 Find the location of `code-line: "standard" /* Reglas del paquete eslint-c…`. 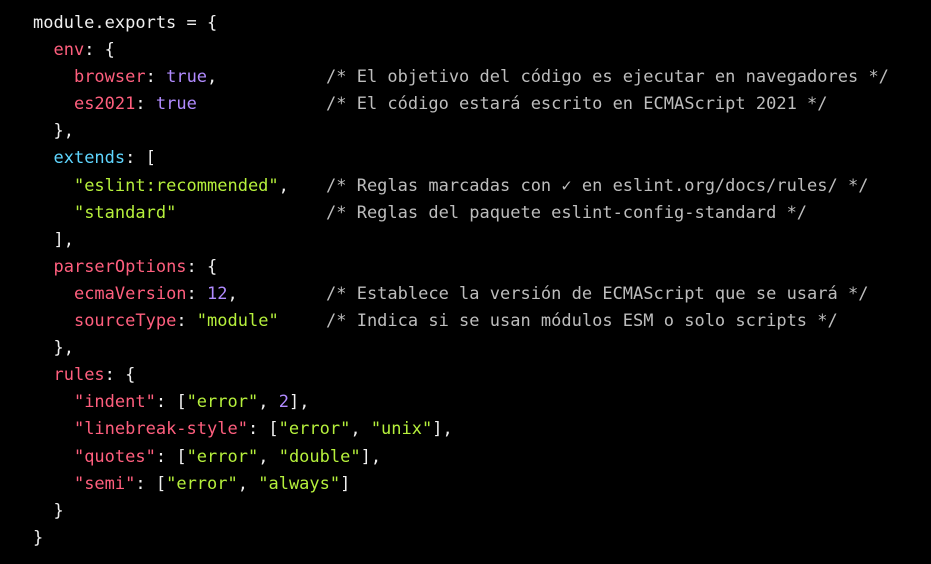

code-line: "standard" /* Reglas del paquete eslint-c… is located at coordinates (420, 213).